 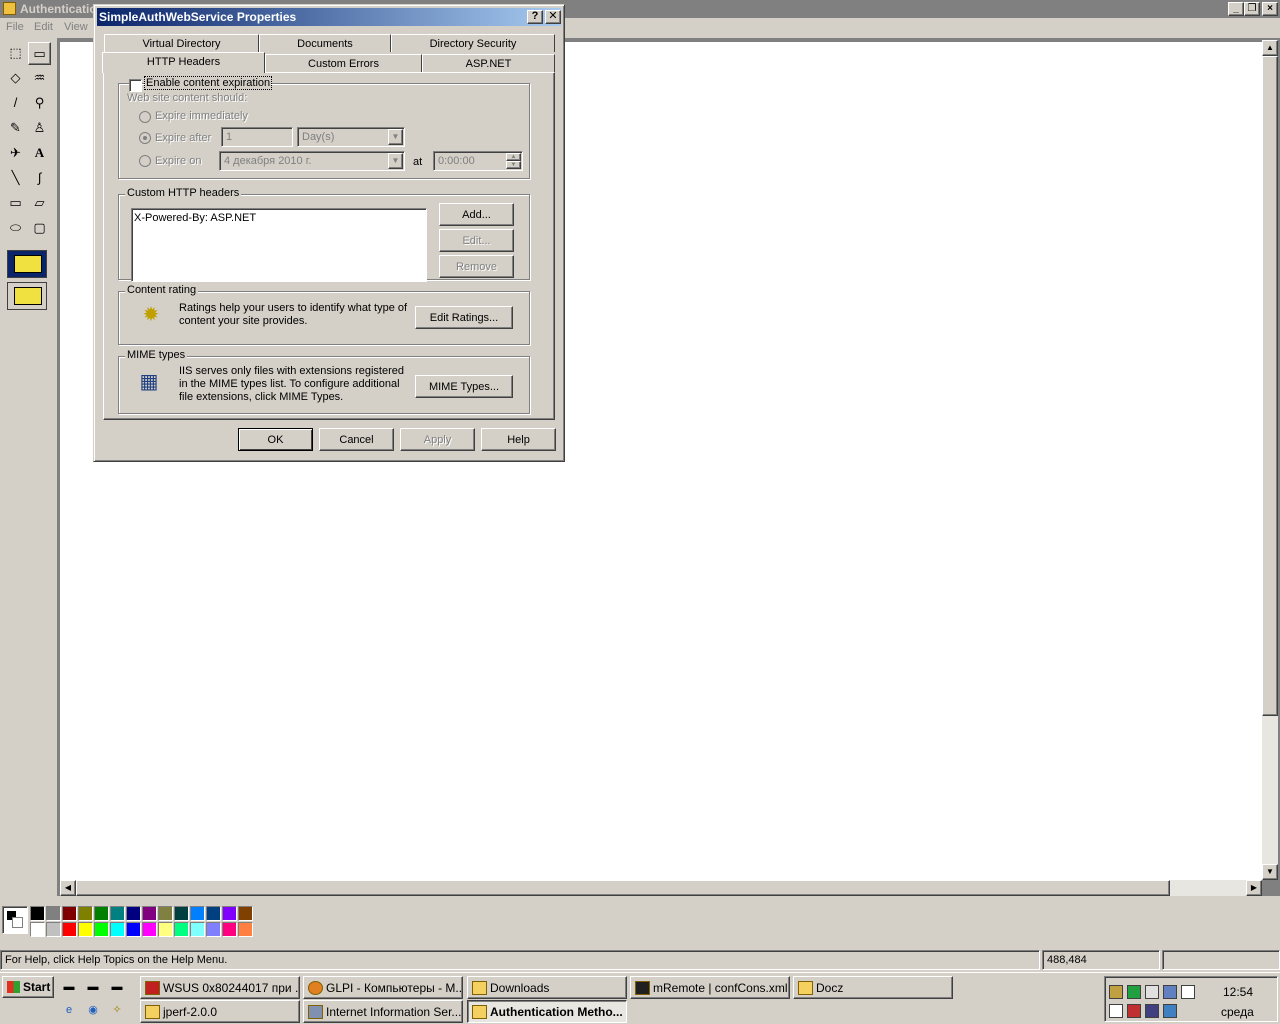 I want to click on scroll-left-icon: ◀, so click(x=68, y=888).